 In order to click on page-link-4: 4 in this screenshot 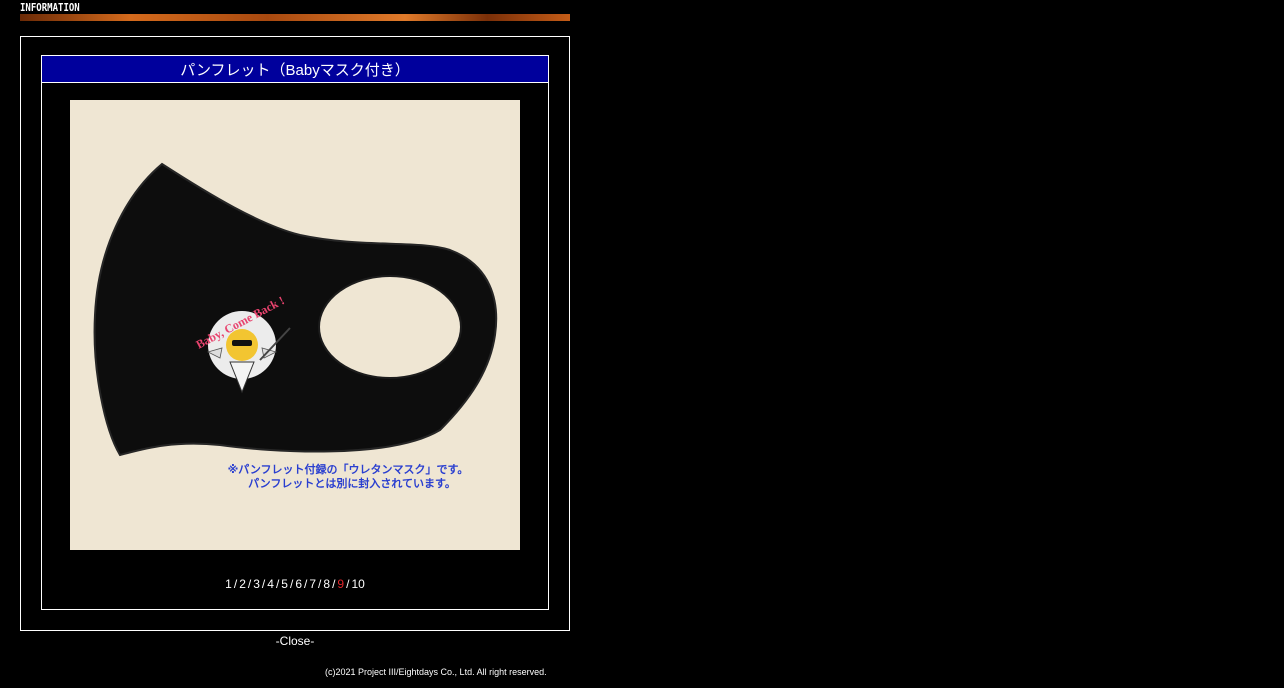, I will do `click(270, 584)`.